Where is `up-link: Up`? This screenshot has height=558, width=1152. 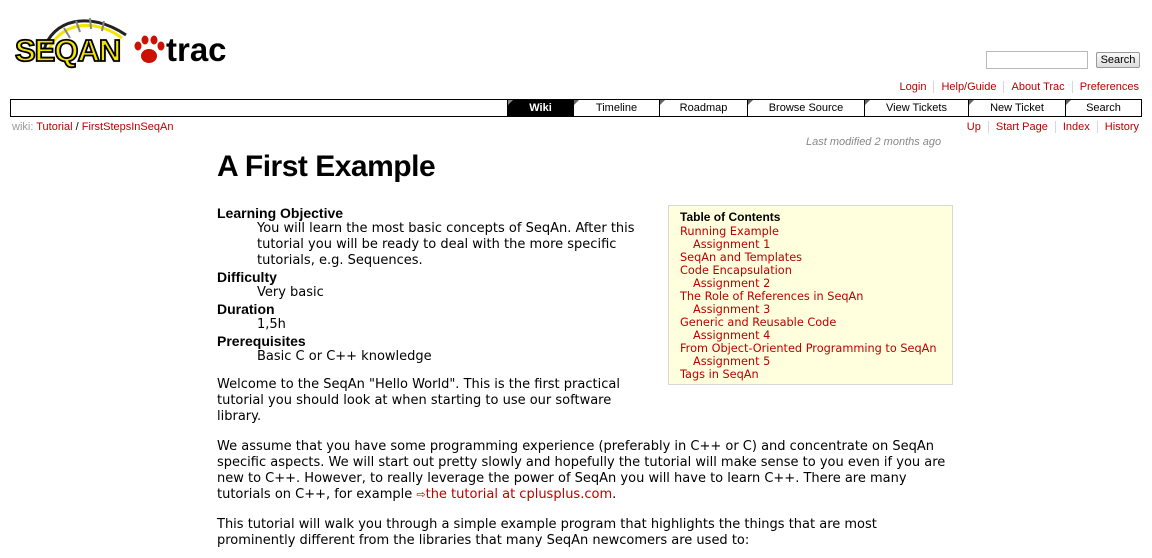
up-link: Up is located at coordinates (974, 127).